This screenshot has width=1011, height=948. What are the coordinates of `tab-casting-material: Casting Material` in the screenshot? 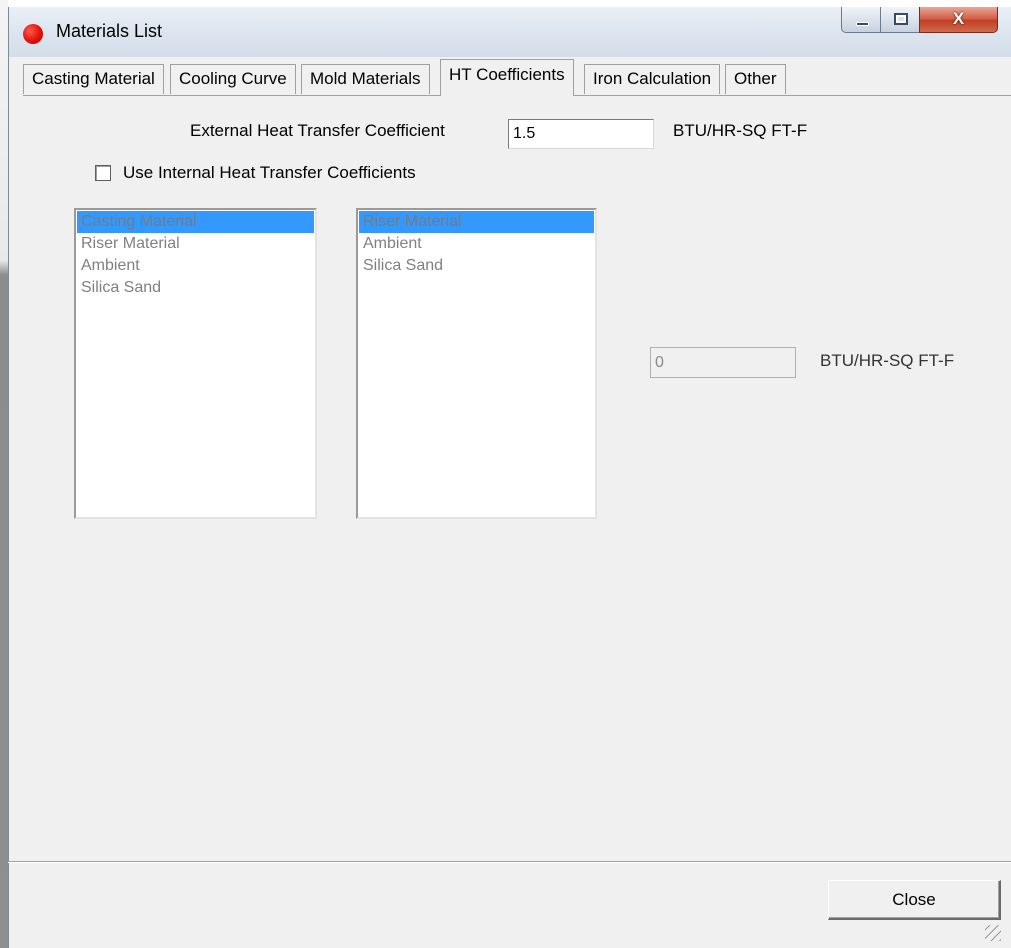 It's located at (93, 79).